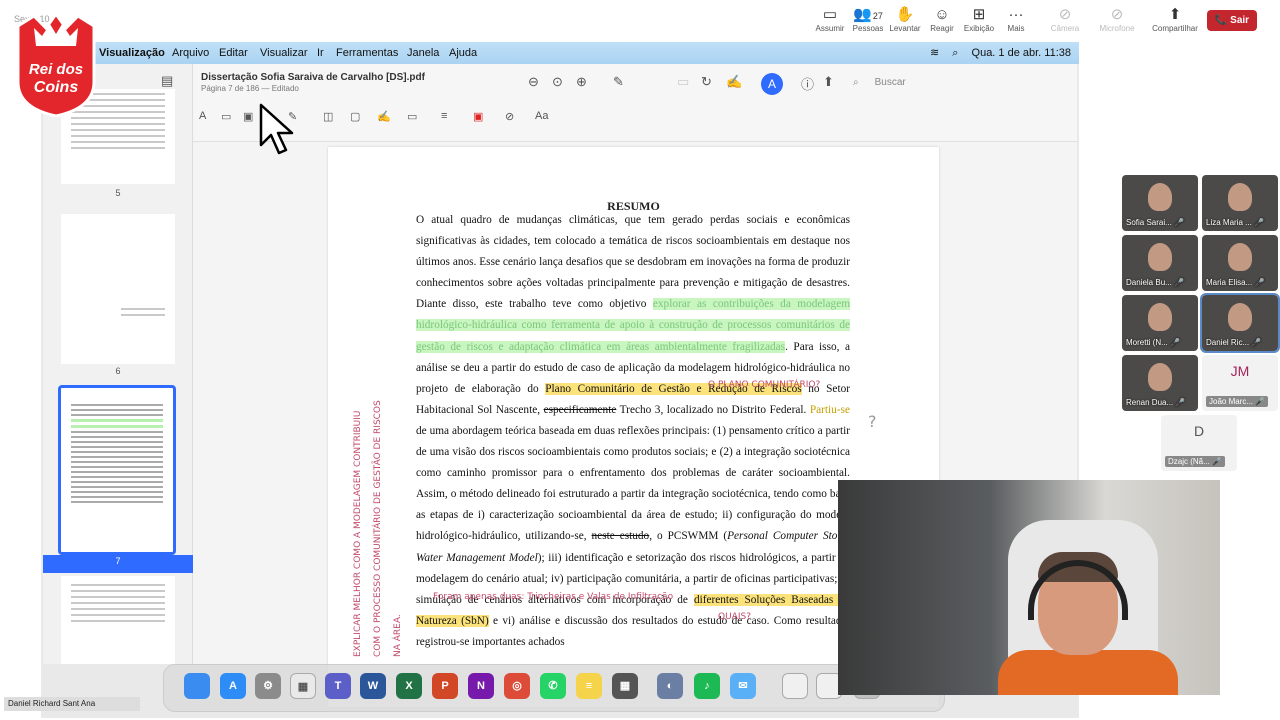  I want to click on menu-editar: Editar, so click(233, 53).